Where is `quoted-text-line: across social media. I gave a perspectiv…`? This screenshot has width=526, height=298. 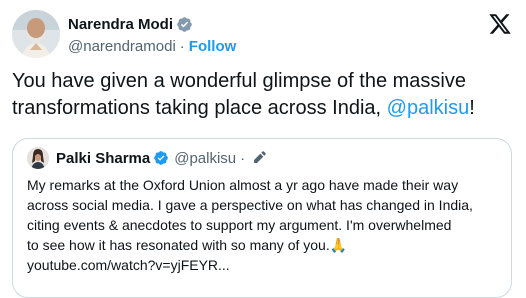 quoted-text-line: across social media. I gave a perspectiv… is located at coordinates (250, 205).